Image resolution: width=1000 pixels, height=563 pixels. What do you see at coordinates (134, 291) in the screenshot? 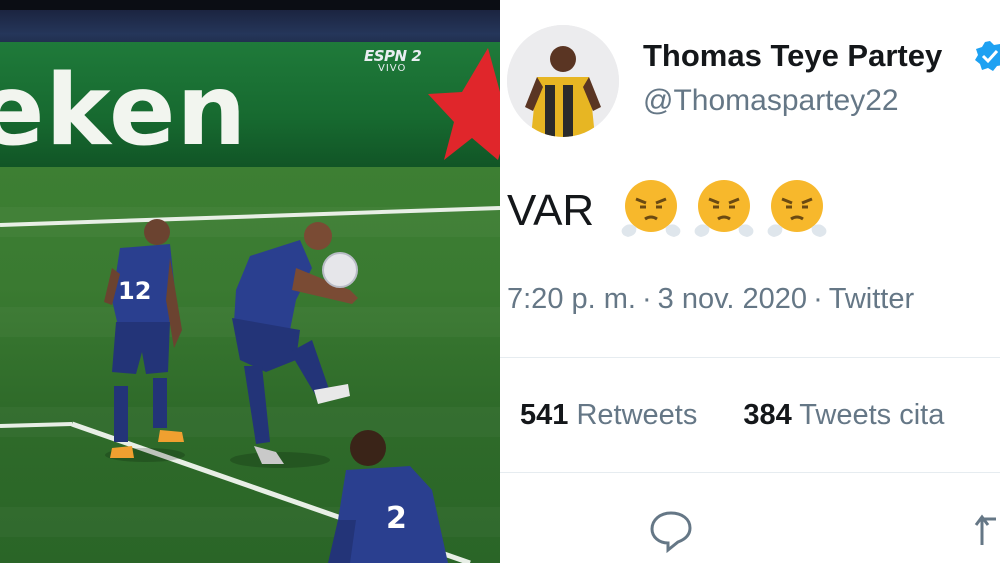
I see `player-number-12-label: 12` at bounding box center [134, 291].